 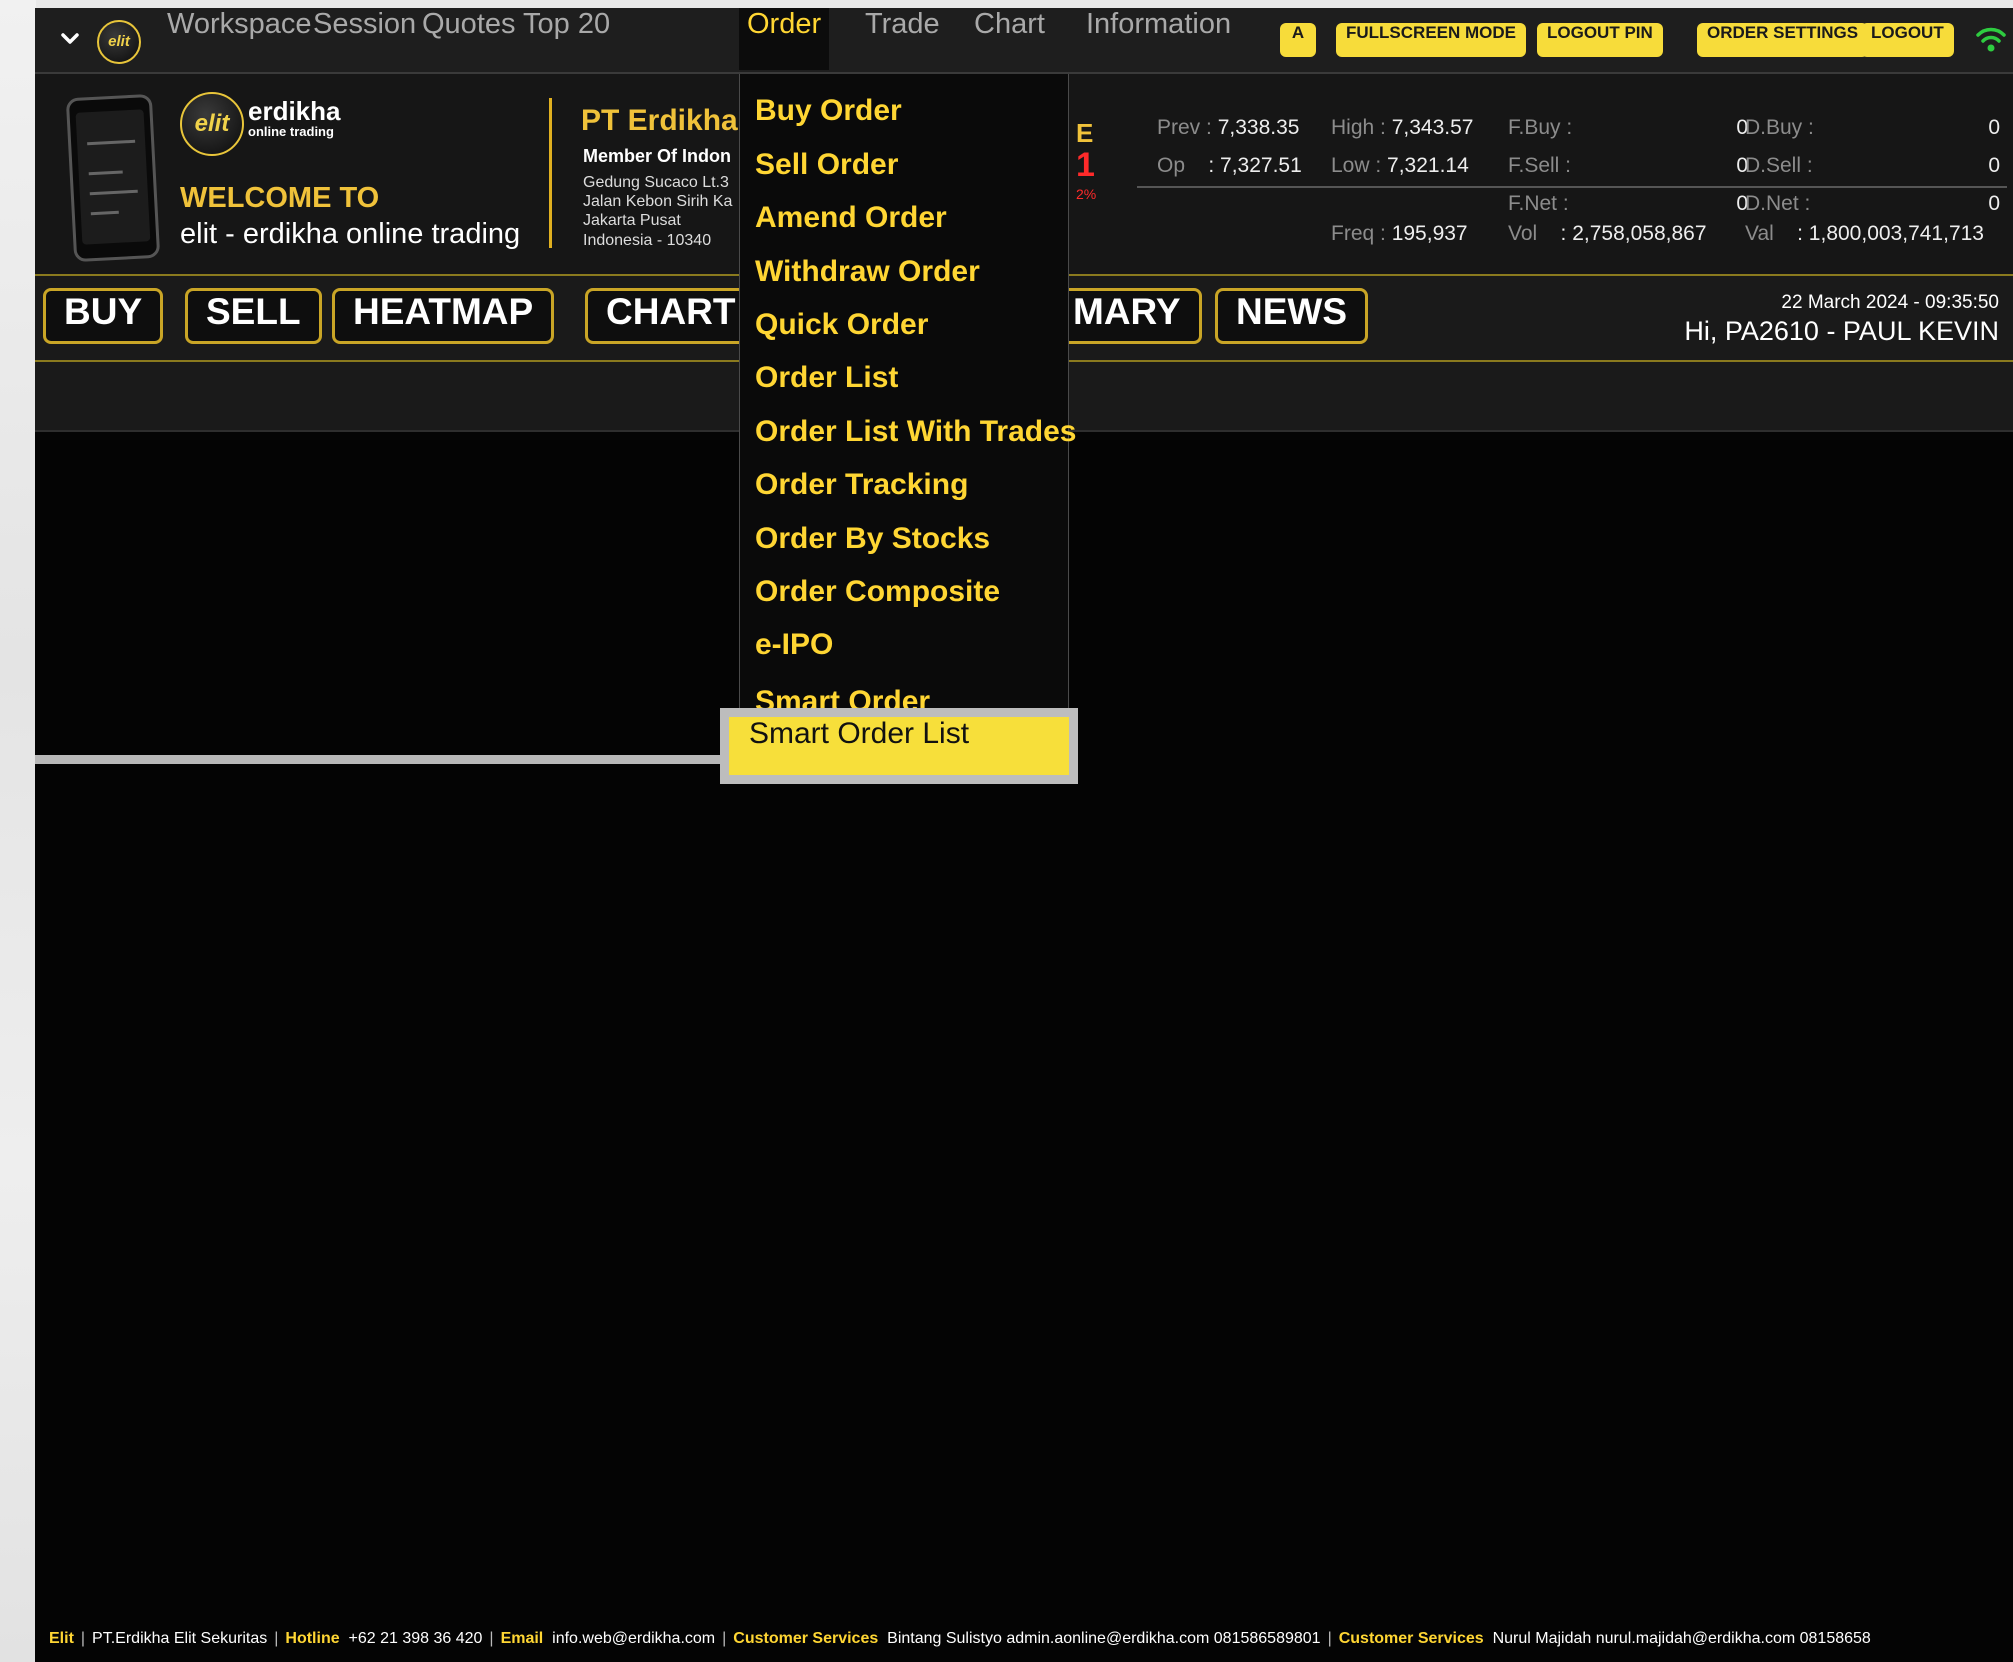 What do you see at coordinates (861, 490) in the screenshot?
I see `menu-item-order-tracking: Order Tracking` at bounding box center [861, 490].